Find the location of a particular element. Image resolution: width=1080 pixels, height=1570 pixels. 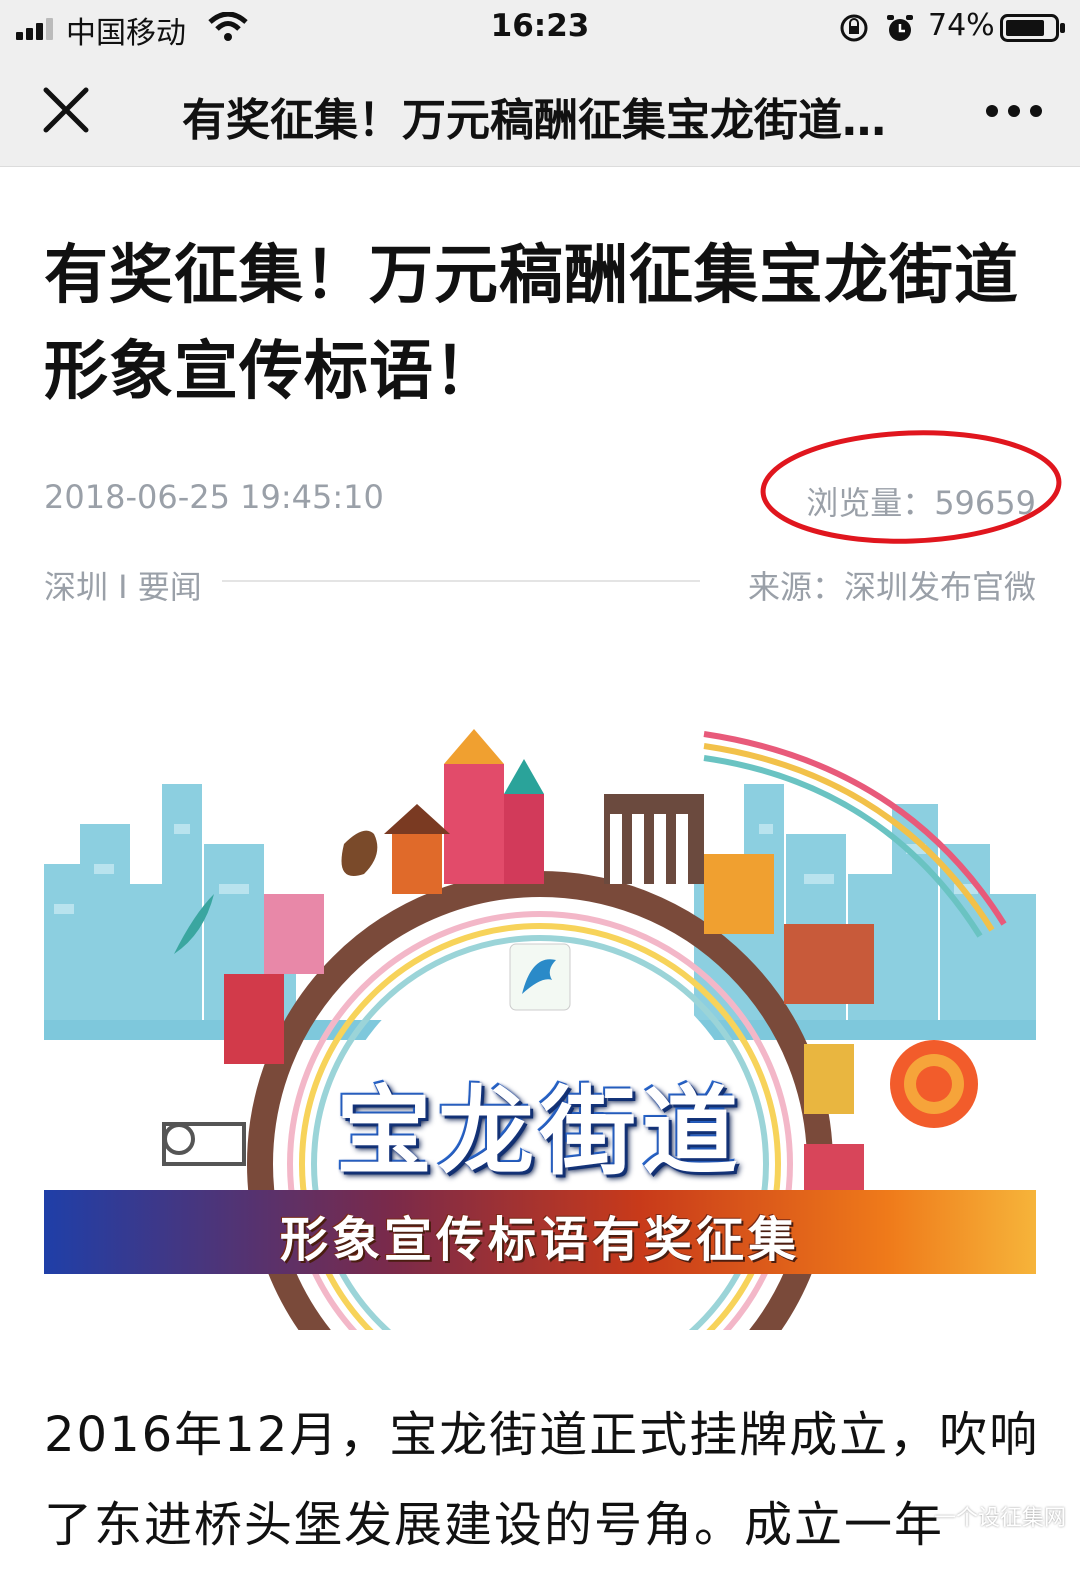

clock: 16:23 is located at coordinates (540, 26).